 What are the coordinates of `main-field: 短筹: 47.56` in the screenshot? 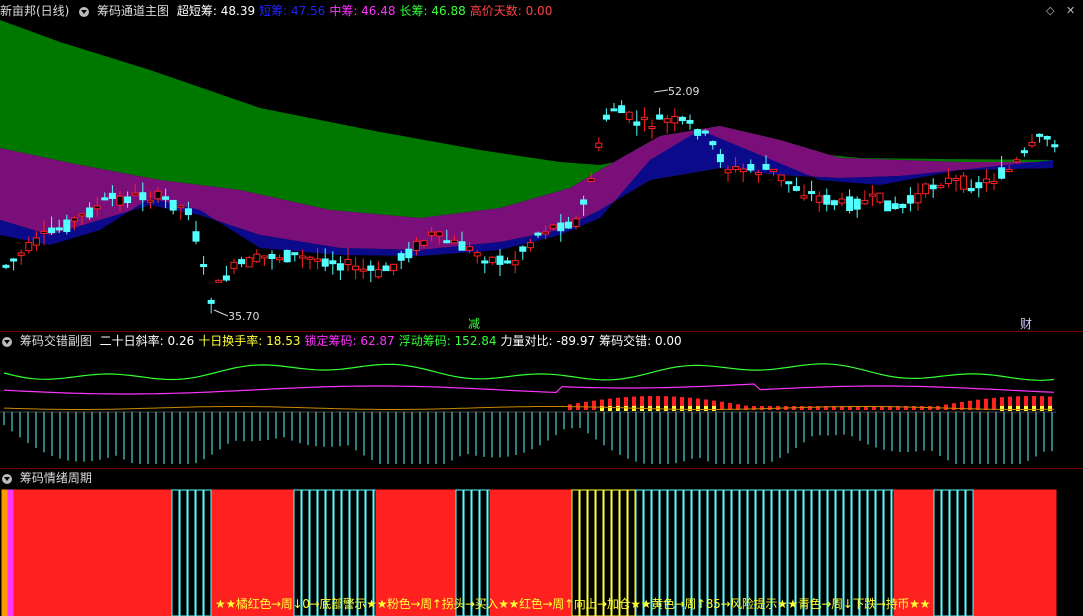 It's located at (292, 11).